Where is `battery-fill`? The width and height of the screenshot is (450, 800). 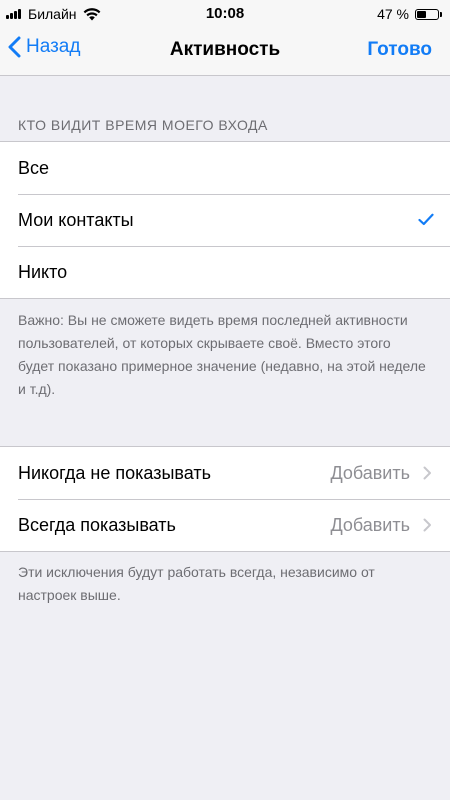
battery-fill is located at coordinates (422, 14).